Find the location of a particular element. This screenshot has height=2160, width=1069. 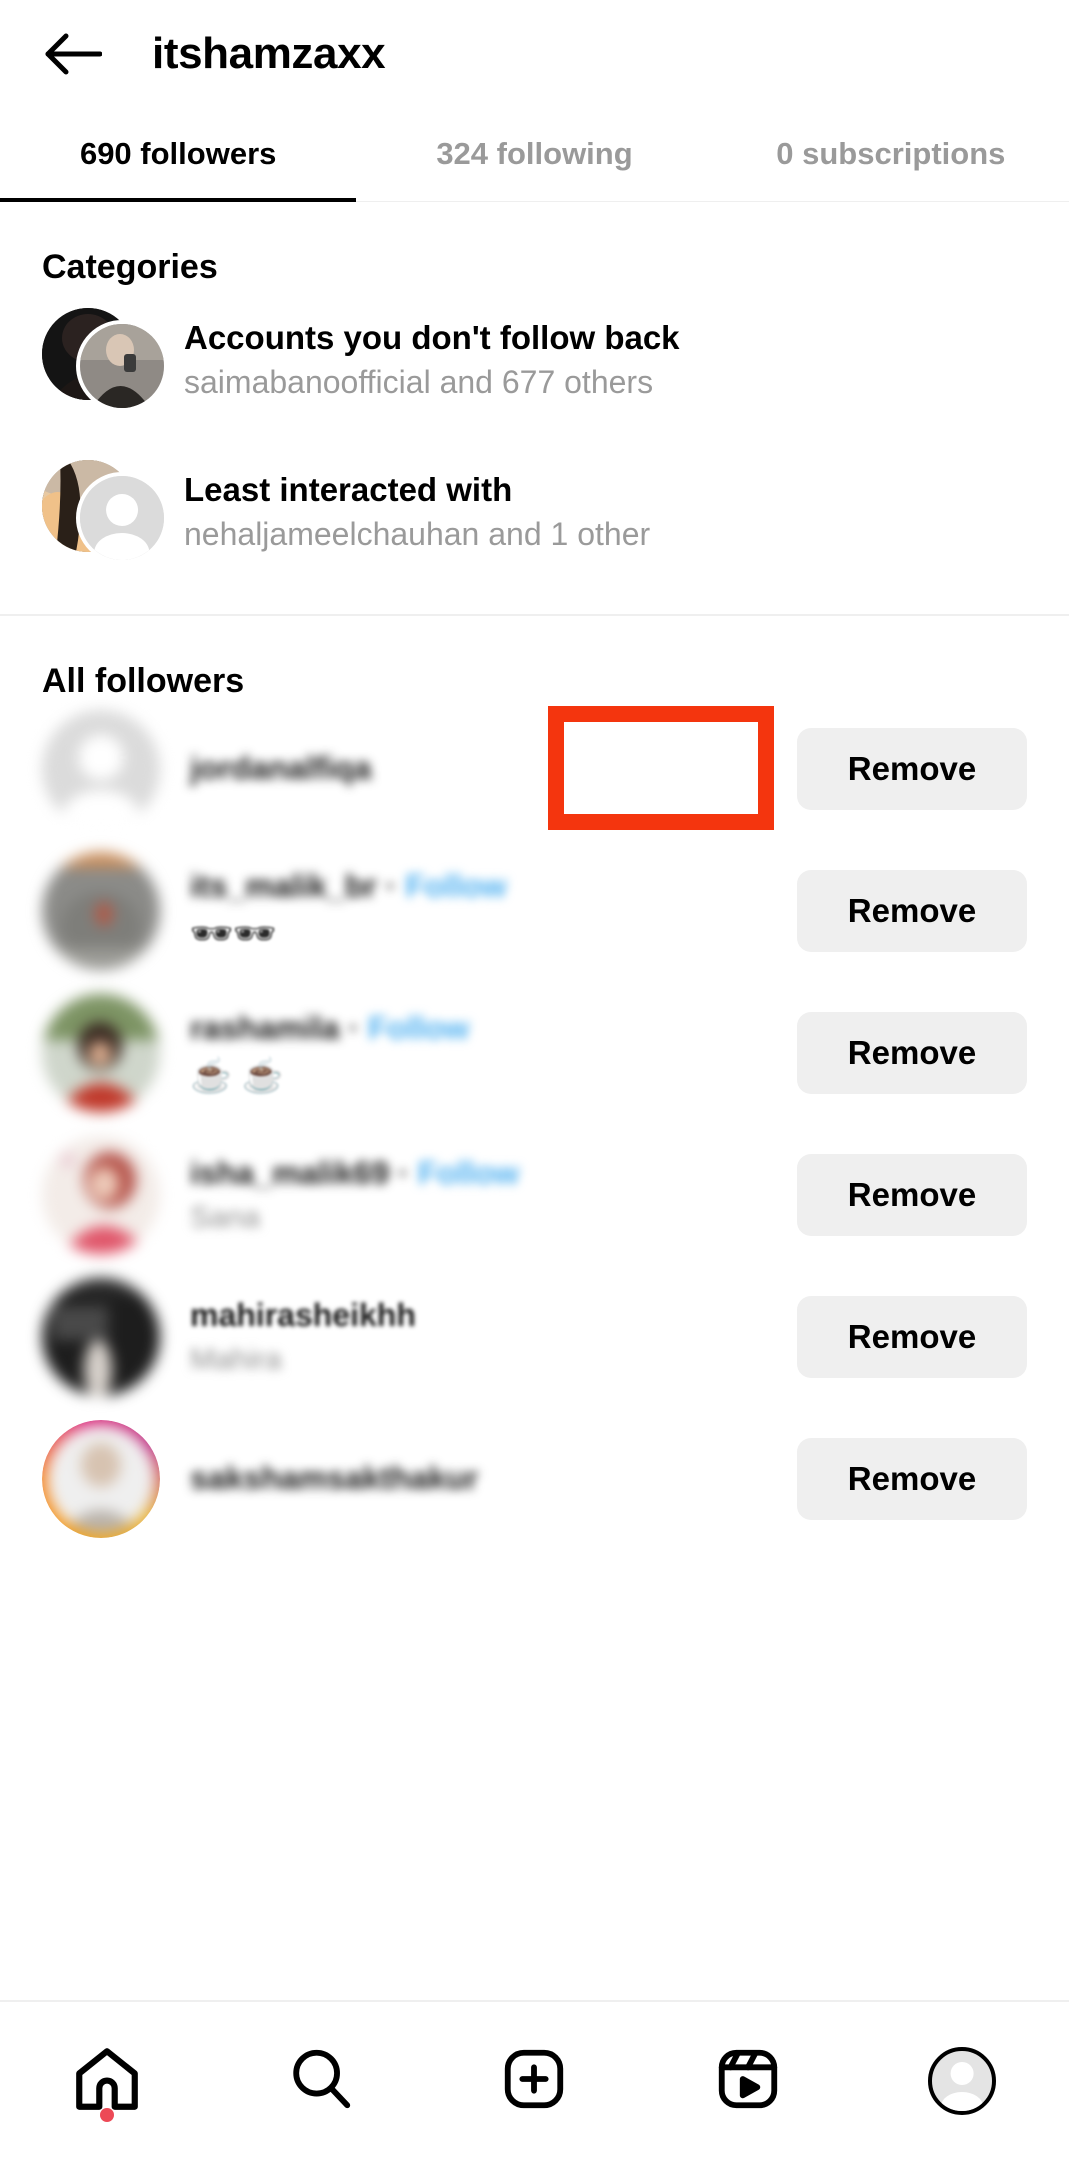

follower-row: sakshamsakthakur Remove is located at coordinates (534, 1479).